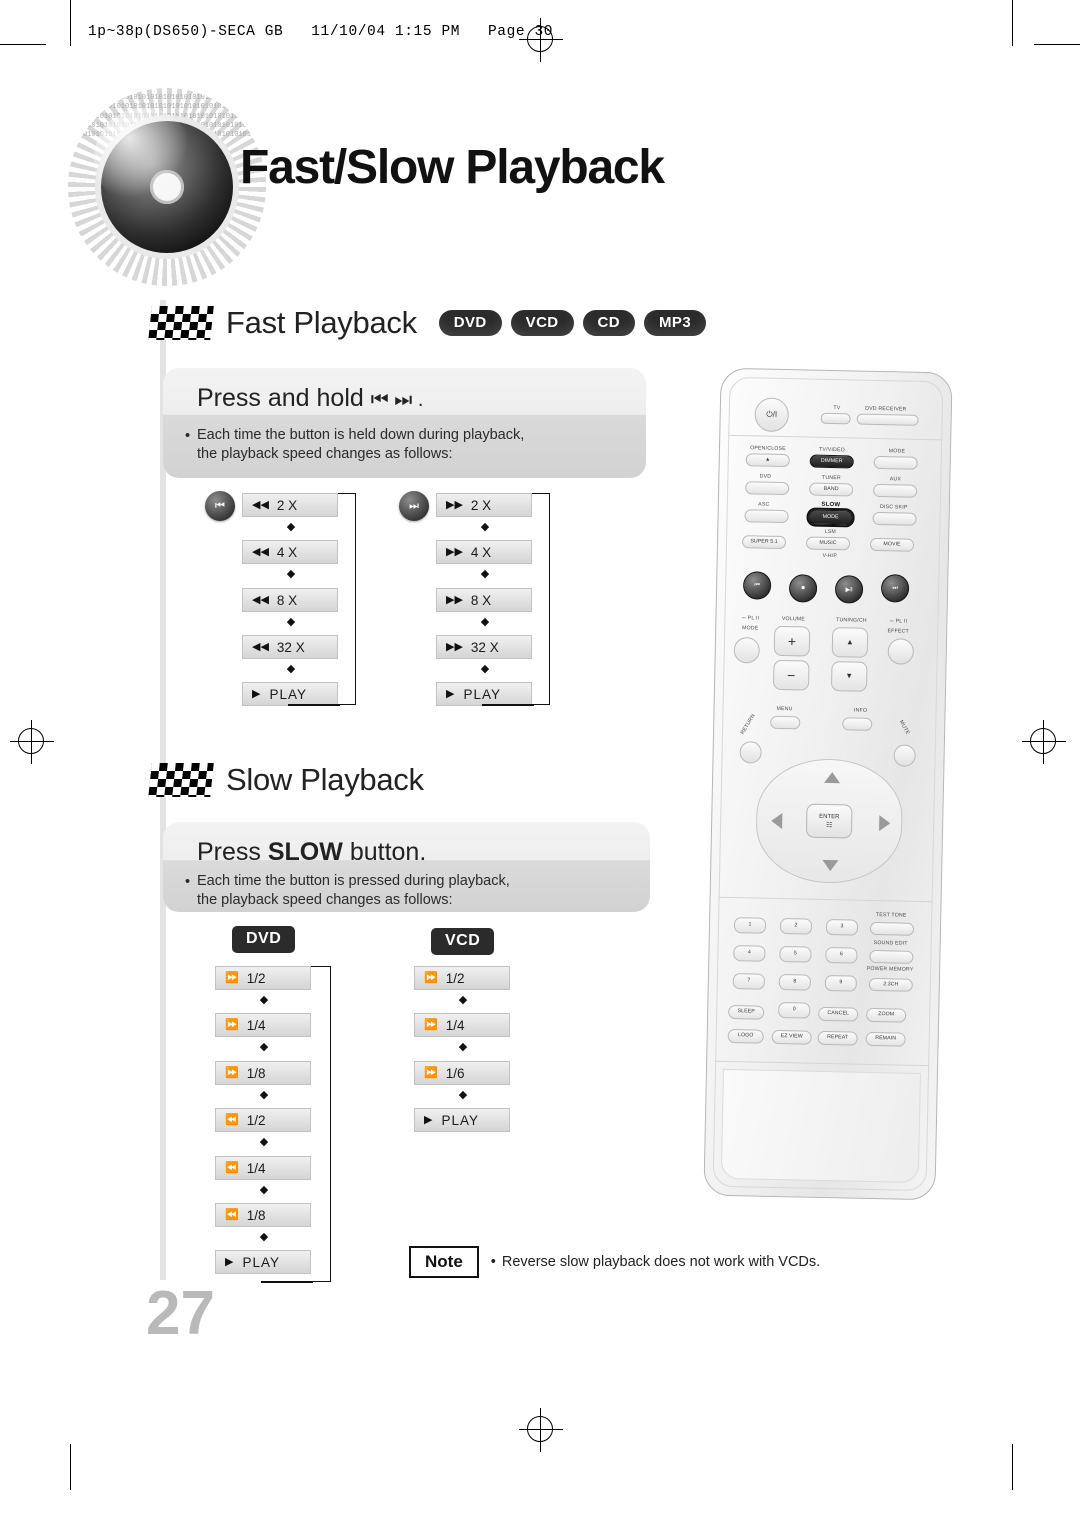  Describe the element at coordinates (263, 1215) in the screenshot. I see `slow-dvd-step-6: ⏪ 1/8` at that location.